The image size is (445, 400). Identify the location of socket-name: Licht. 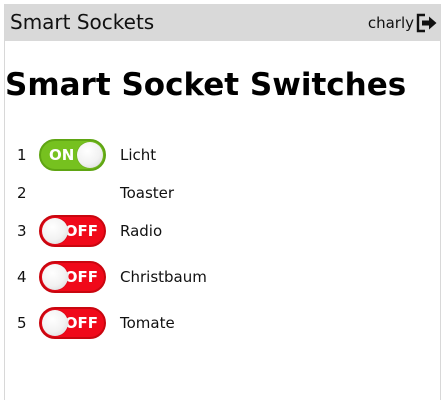
(138, 155).